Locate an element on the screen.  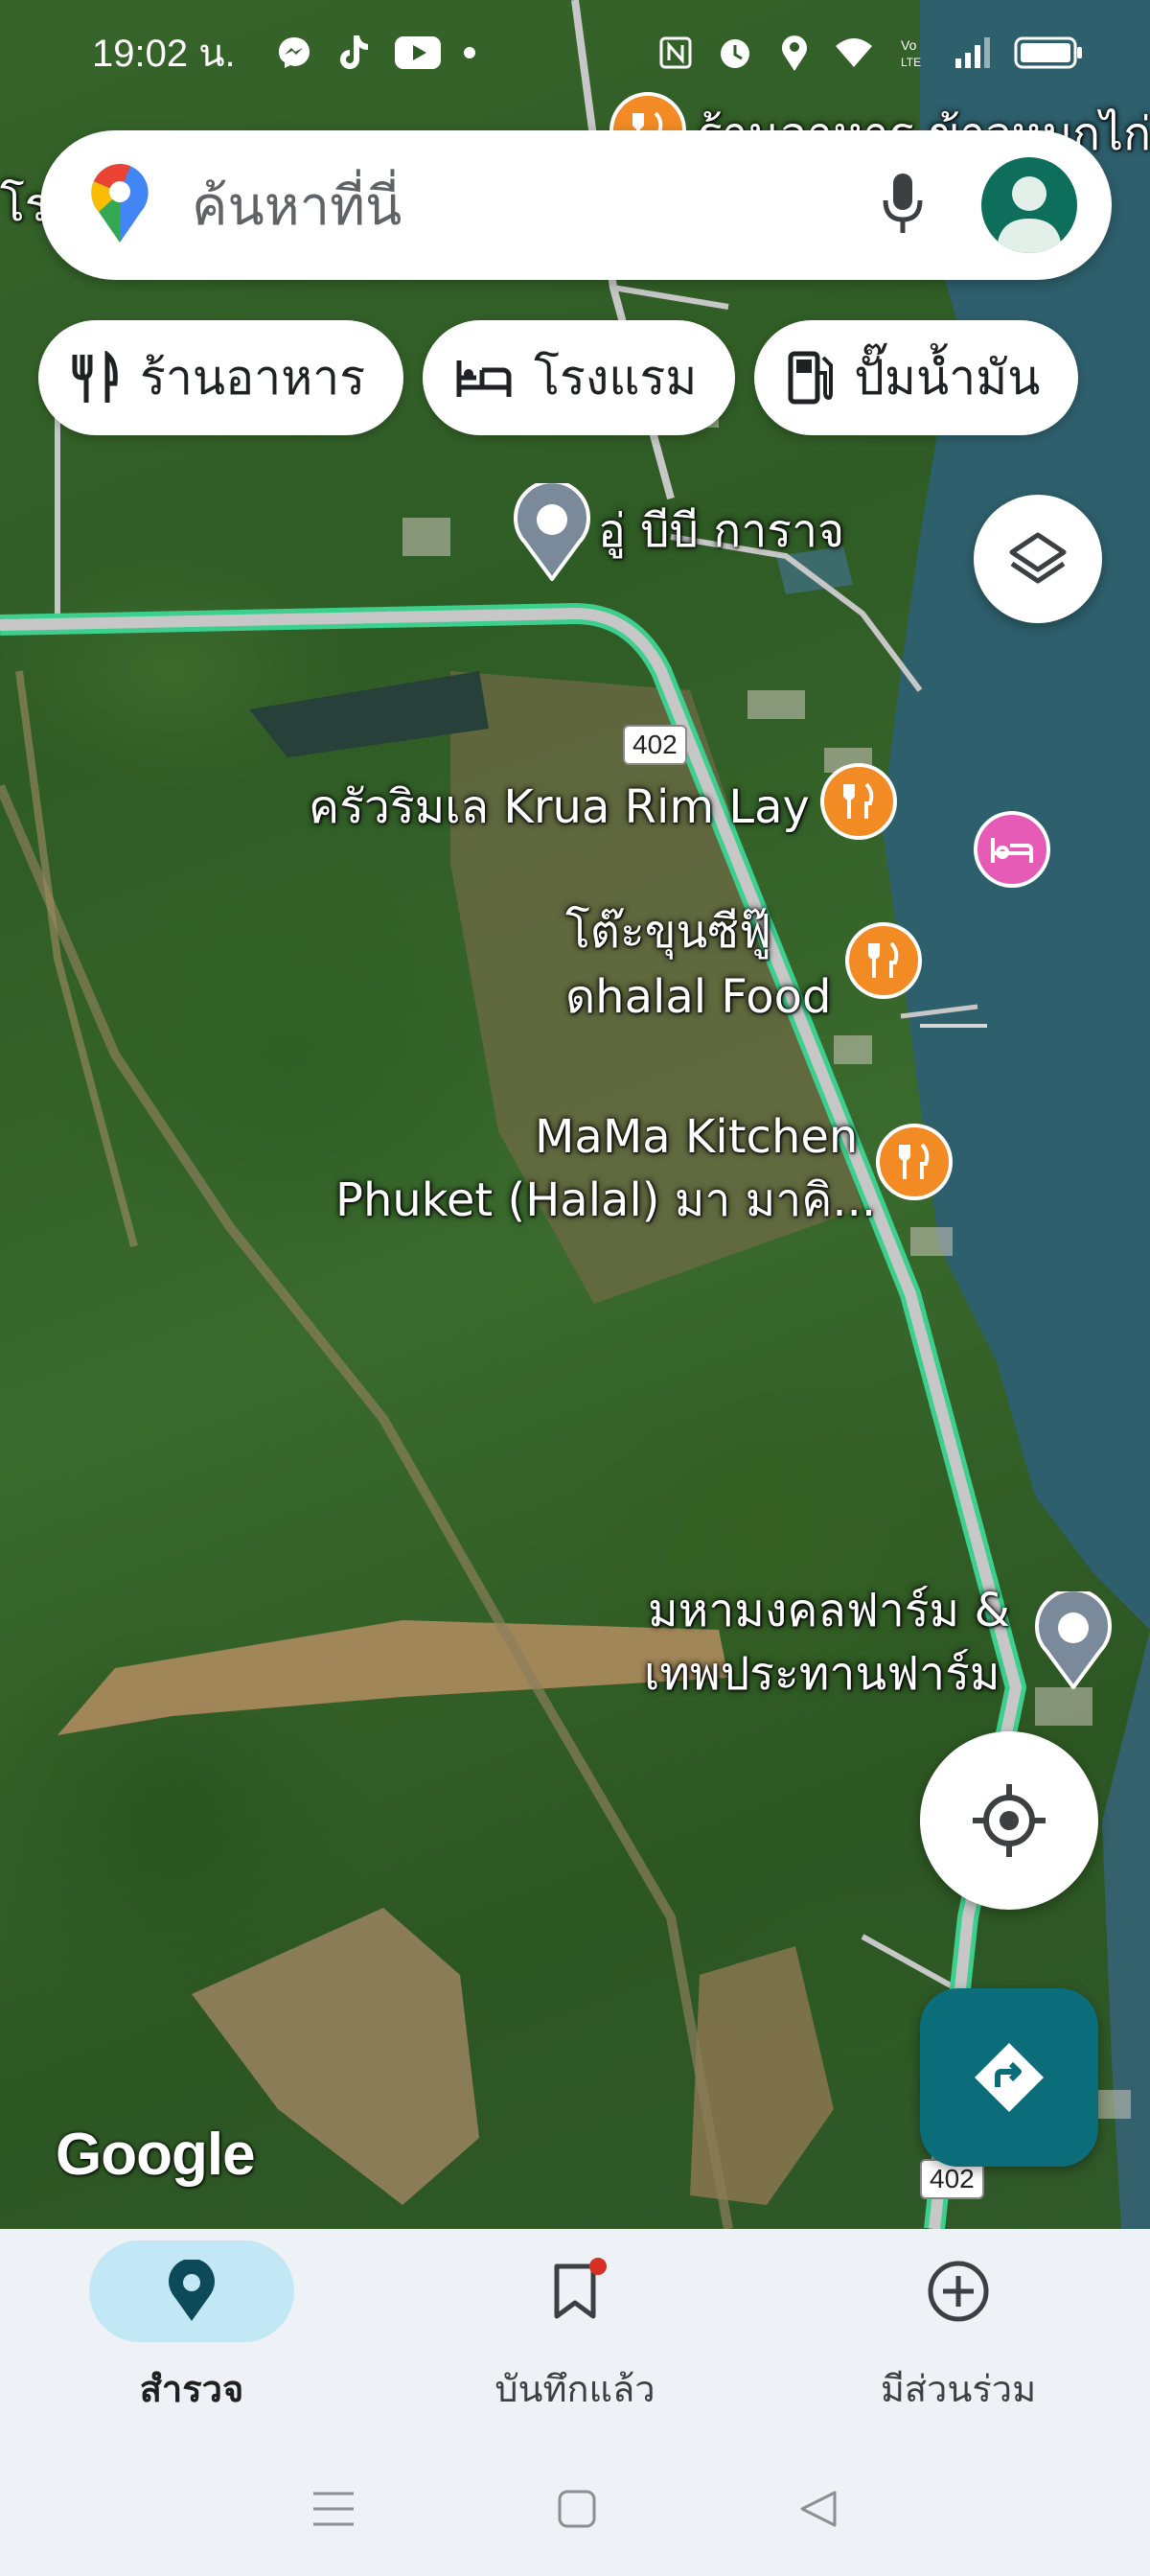
google-attribution: Google is located at coordinates (156, 2155).